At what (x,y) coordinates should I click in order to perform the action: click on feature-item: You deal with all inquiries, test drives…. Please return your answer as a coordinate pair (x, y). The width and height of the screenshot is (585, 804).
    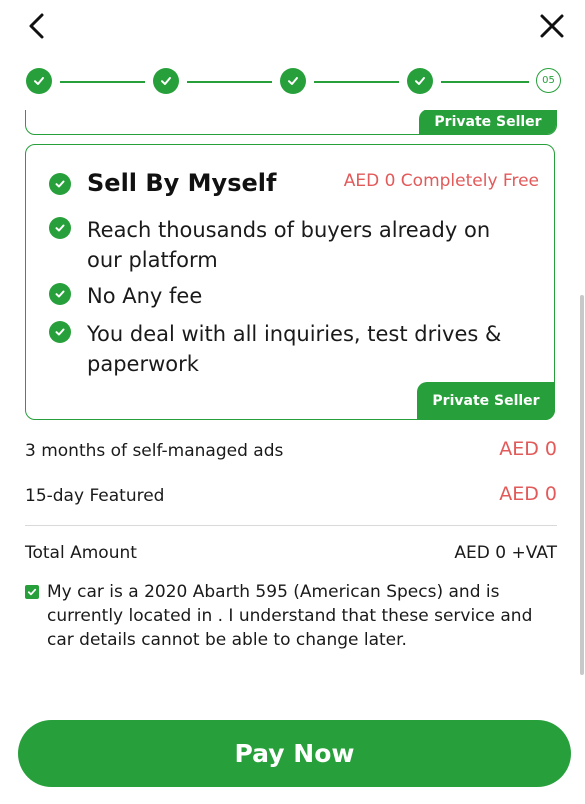
    Looking at the image, I should click on (284, 349).